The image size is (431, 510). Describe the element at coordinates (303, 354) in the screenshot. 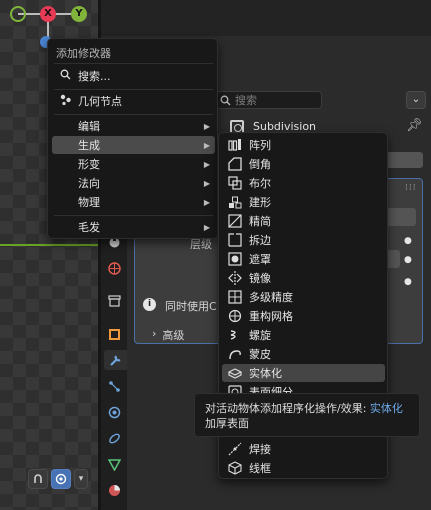

I see `submenu-item-skin: 蒙皮` at that location.